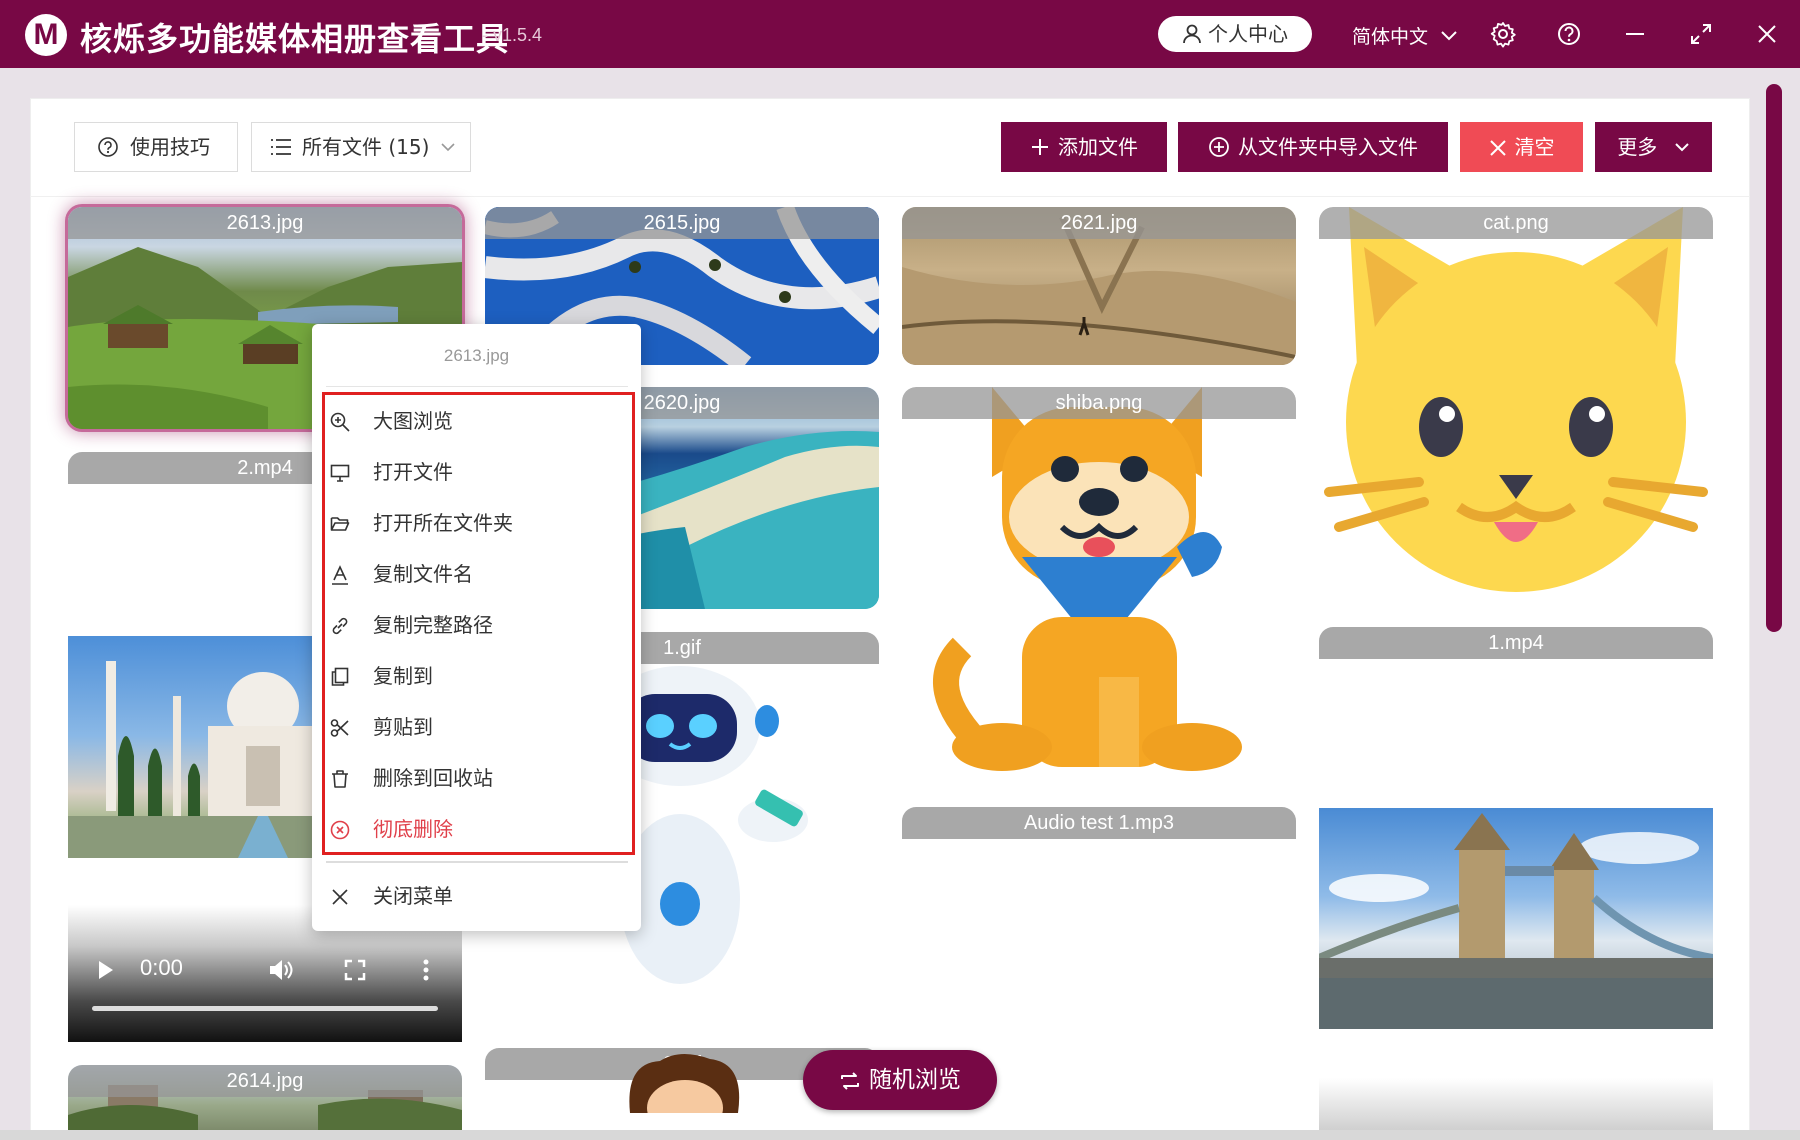 This screenshot has height=1140, width=1800. I want to click on zoom-in-icon, so click(340, 422).